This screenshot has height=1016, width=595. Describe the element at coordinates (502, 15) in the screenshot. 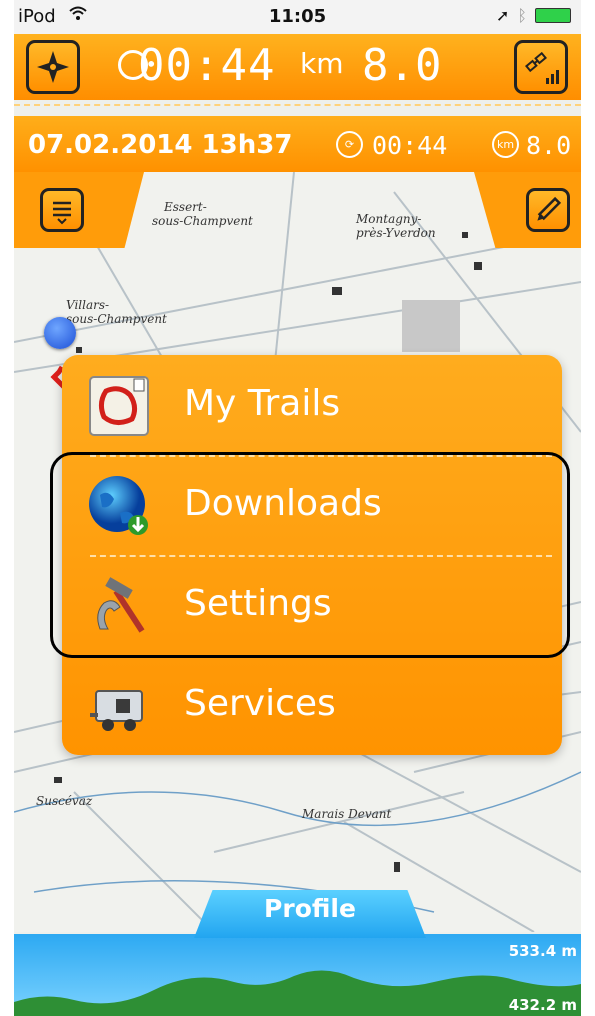

I see `location-arrow-icon: ➚` at that location.